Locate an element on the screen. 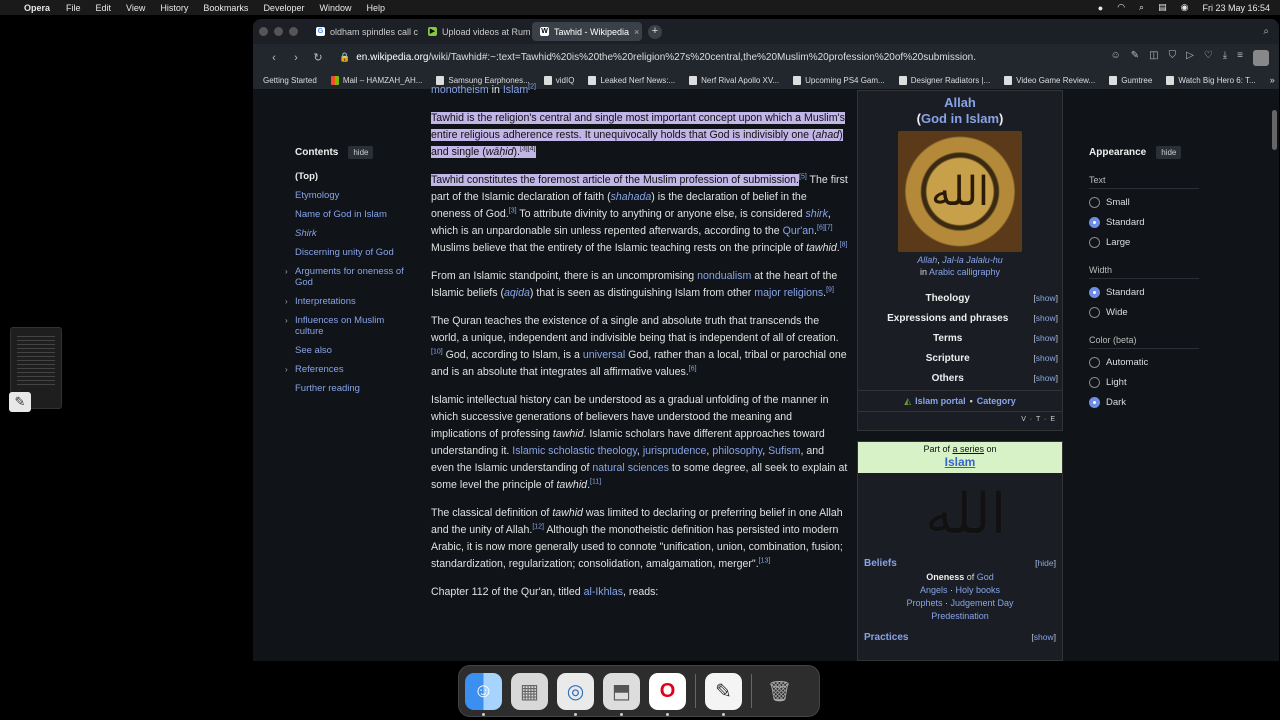  menu-bookmarks: Bookmarks is located at coordinates (225, 8).